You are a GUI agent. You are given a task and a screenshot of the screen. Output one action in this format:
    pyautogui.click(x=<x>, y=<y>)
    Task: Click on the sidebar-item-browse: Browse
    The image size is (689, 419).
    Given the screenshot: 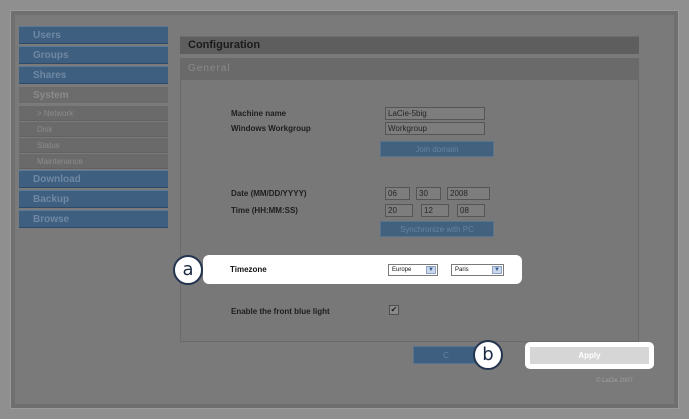 What is the action you would take?
    pyautogui.click(x=93, y=219)
    